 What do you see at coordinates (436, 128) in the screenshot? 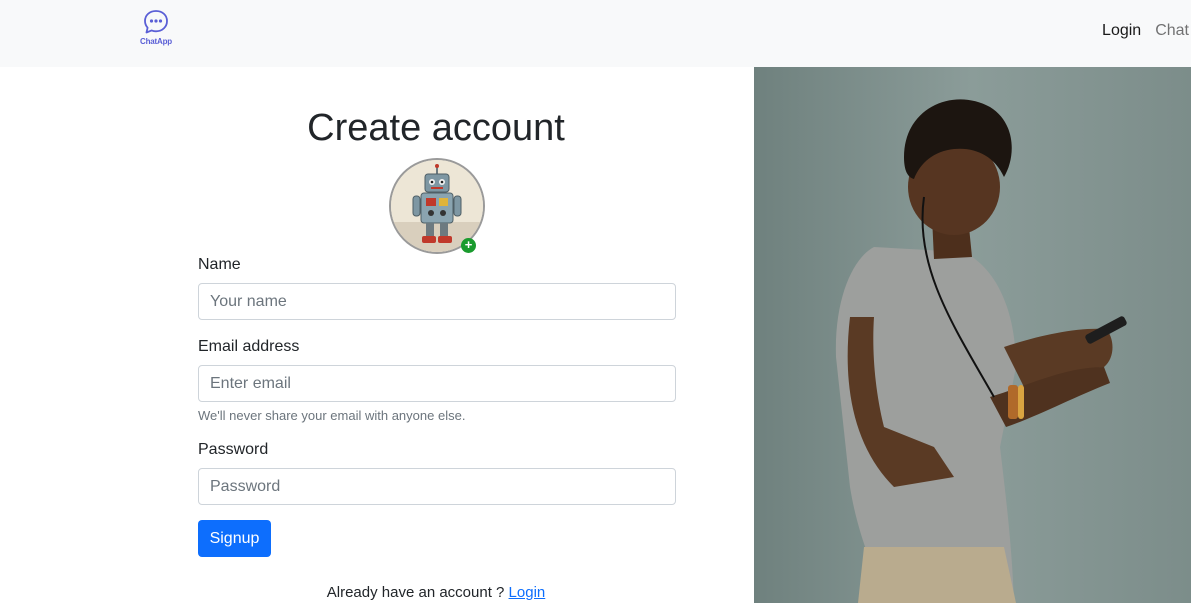
I see `page-title: Create account` at bounding box center [436, 128].